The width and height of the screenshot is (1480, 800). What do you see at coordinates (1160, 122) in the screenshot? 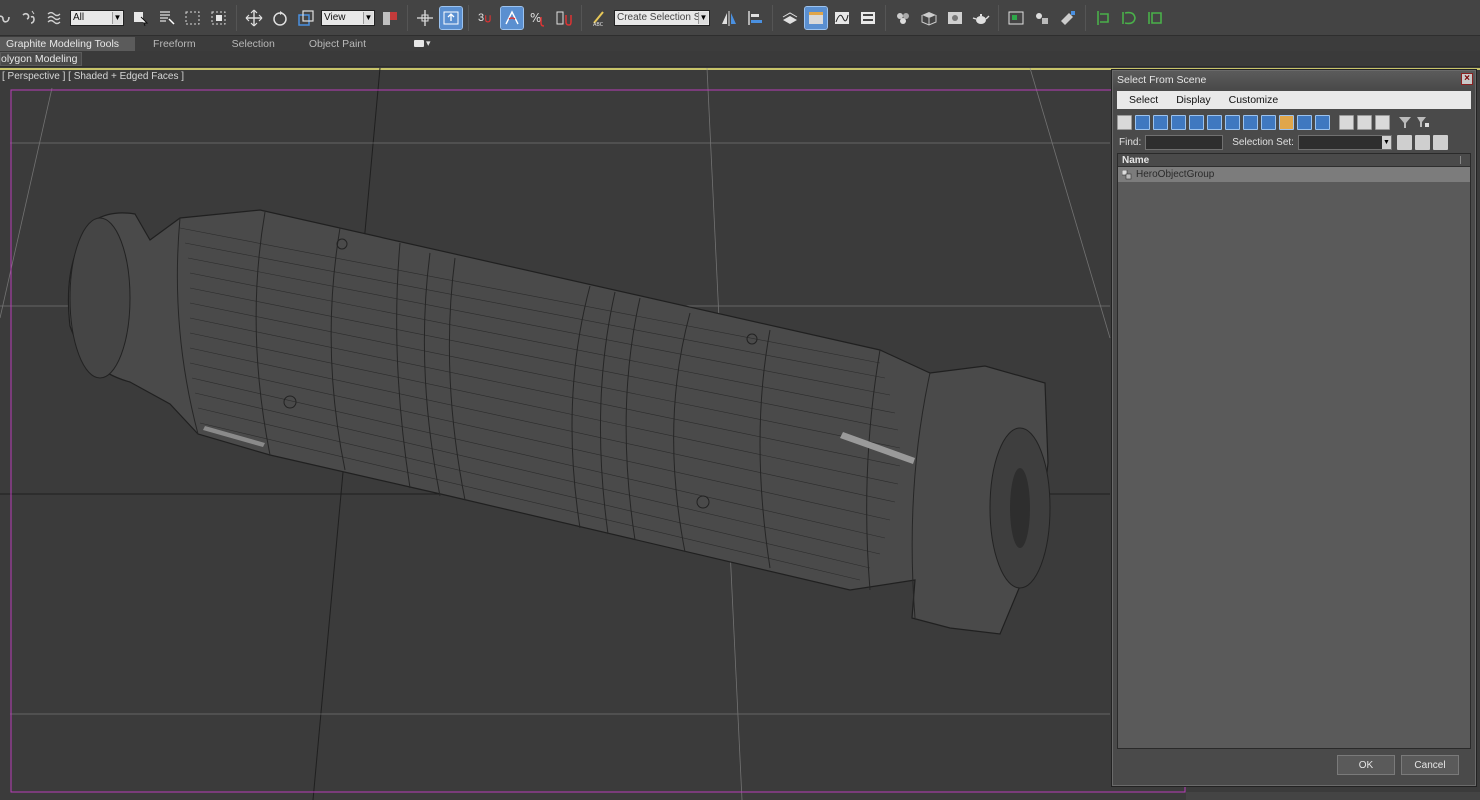
I see `display-lights-icon` at bounding box center [1160, 122].